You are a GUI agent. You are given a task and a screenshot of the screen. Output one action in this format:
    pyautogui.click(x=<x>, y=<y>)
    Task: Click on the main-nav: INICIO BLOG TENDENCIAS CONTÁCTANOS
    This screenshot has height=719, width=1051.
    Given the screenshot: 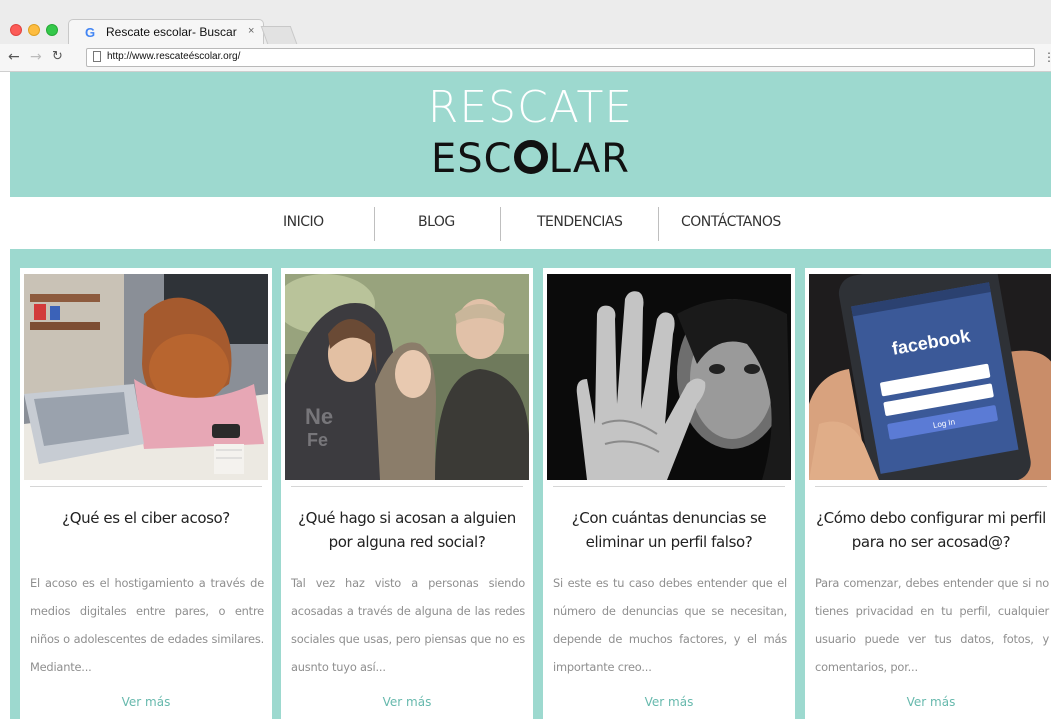 What is the action you would take?
    pyautogui.click(x=530, y=223)
    